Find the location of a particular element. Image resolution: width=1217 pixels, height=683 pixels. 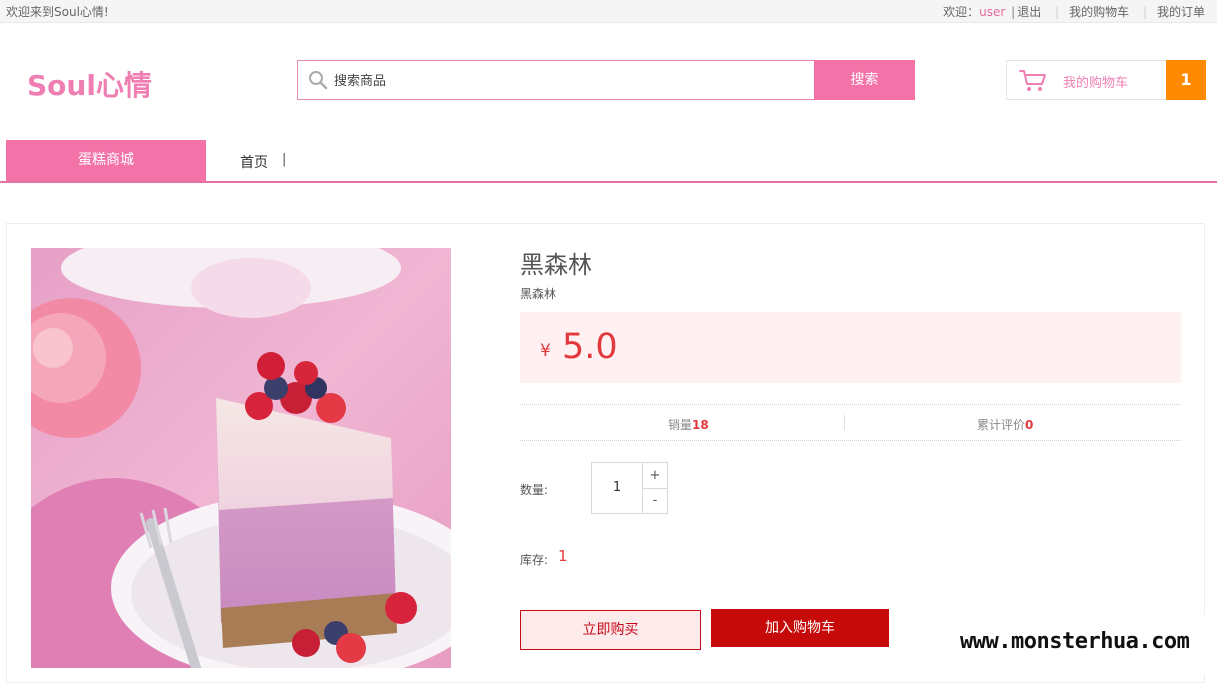

sales-value: 18 is located at coordinates (700, 425).